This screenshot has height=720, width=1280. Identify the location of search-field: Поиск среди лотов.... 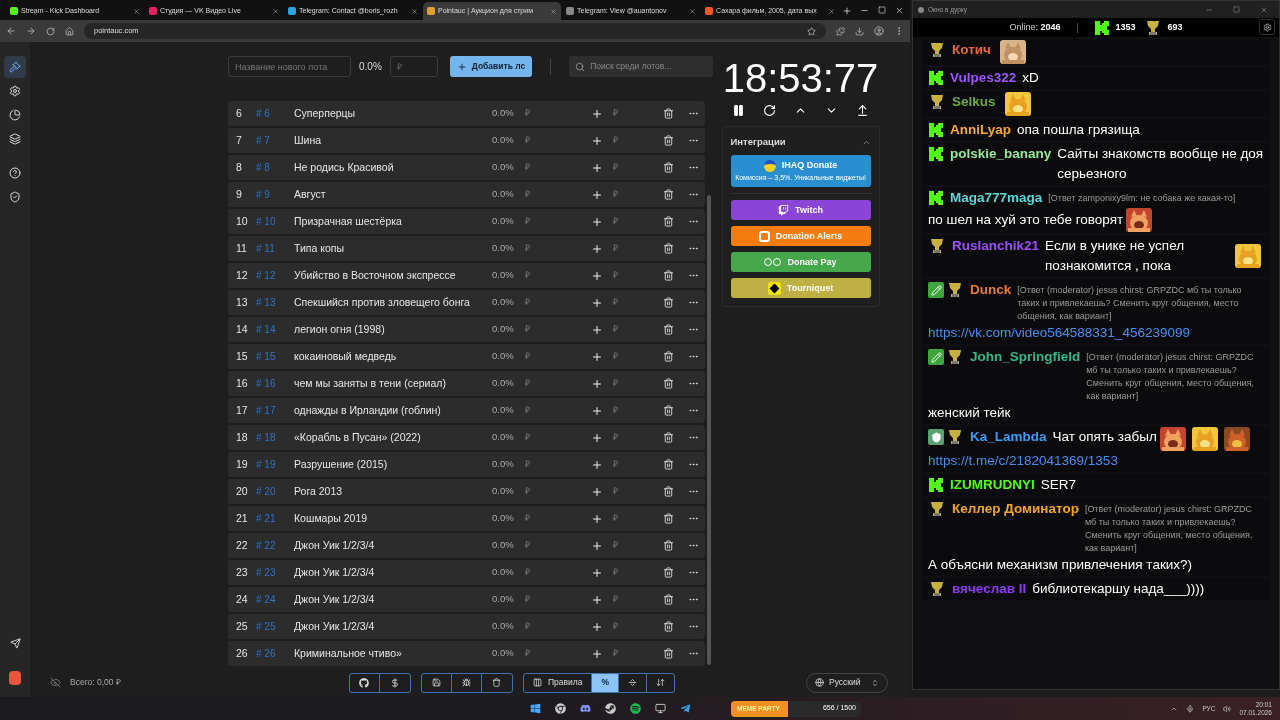
(641, 66).